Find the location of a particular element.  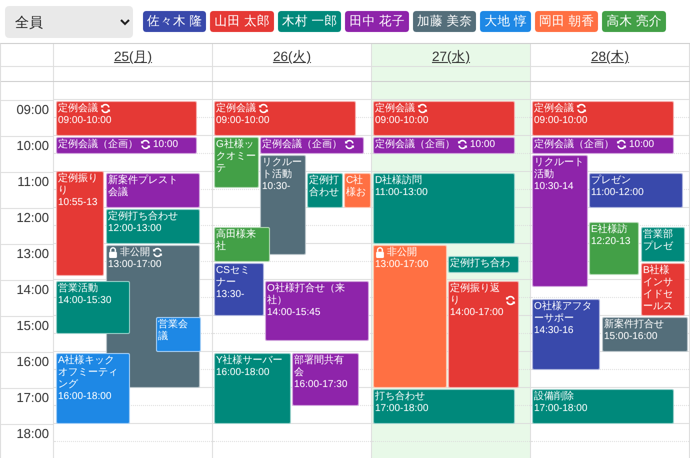

calendar-event: 新案件打合せ 15:00-16:00 is located at coordinates (645, 334).